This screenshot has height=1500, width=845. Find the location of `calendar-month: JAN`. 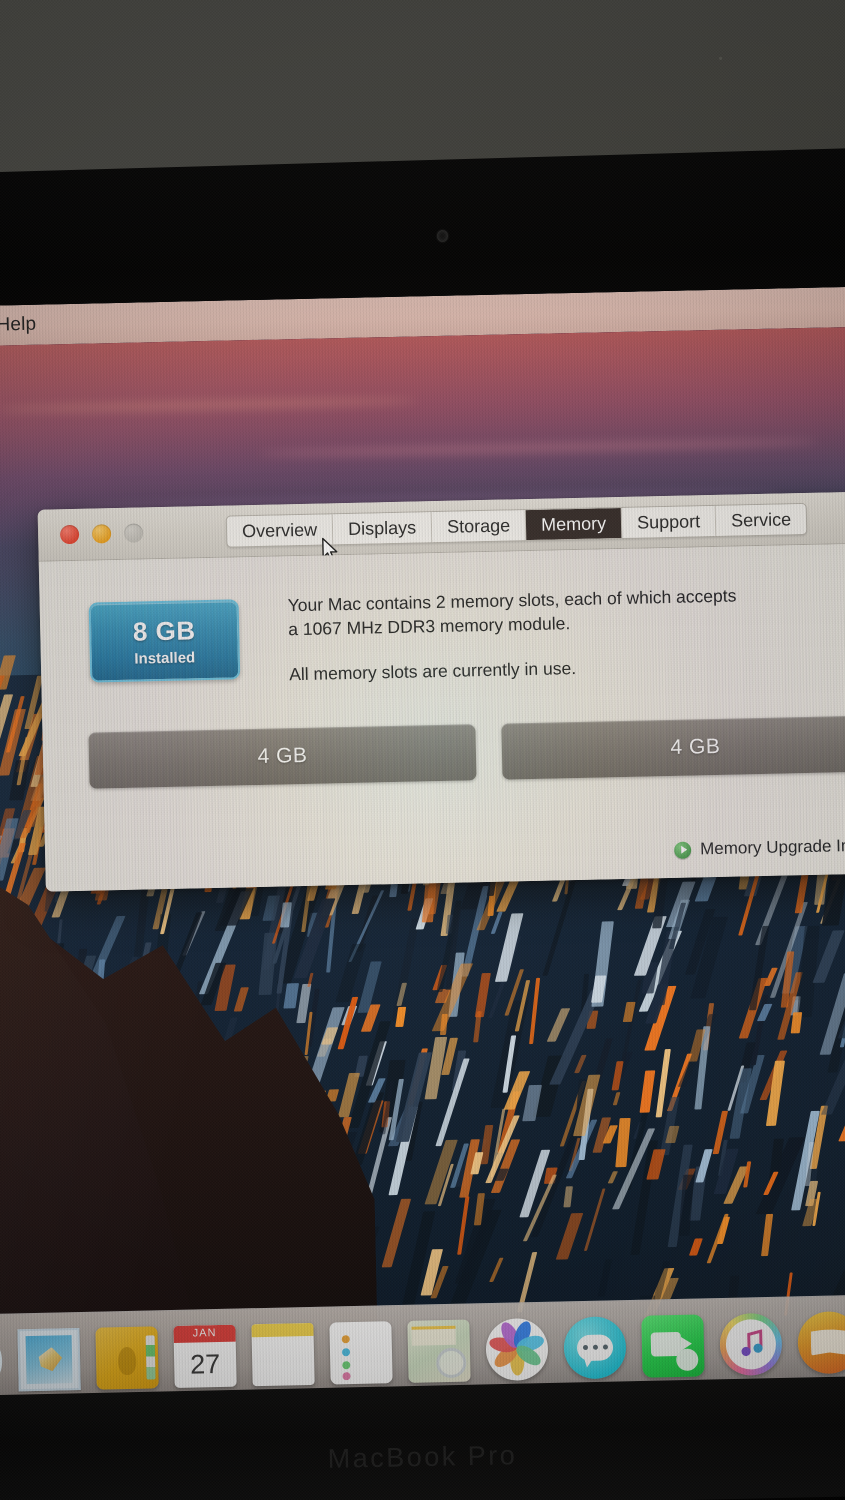

calendar-month: JAN is located at coordinates (204, 1333).